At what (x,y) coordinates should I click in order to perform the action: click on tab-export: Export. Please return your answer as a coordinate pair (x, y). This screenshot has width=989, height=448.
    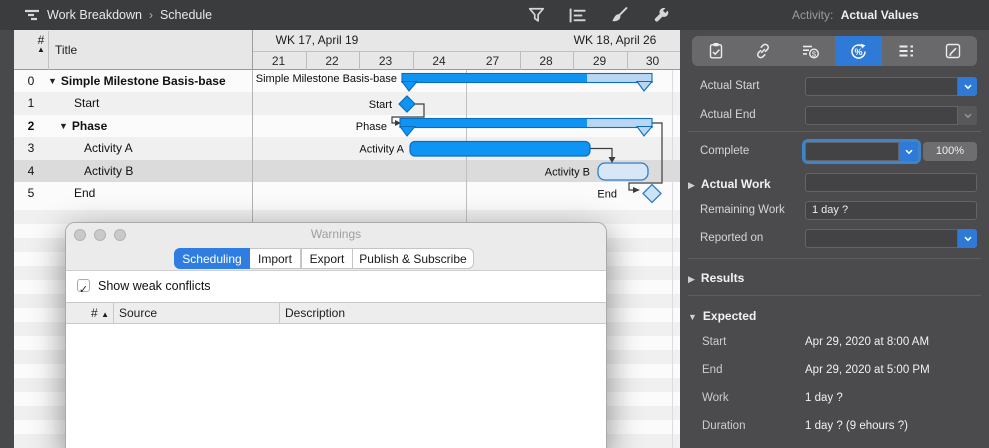
    Looking at the image, I should click on (327, 258).